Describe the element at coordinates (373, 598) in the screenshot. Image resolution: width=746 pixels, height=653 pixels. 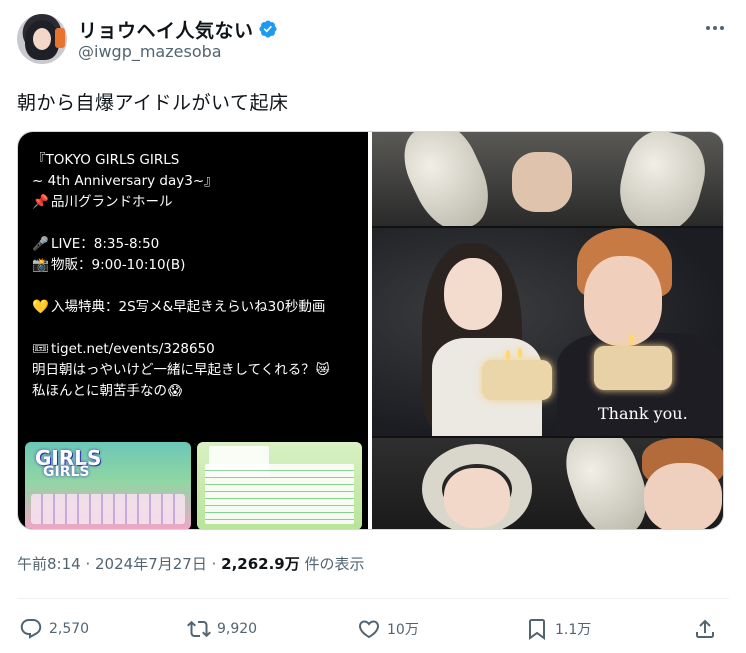
I see `divider` at that location.